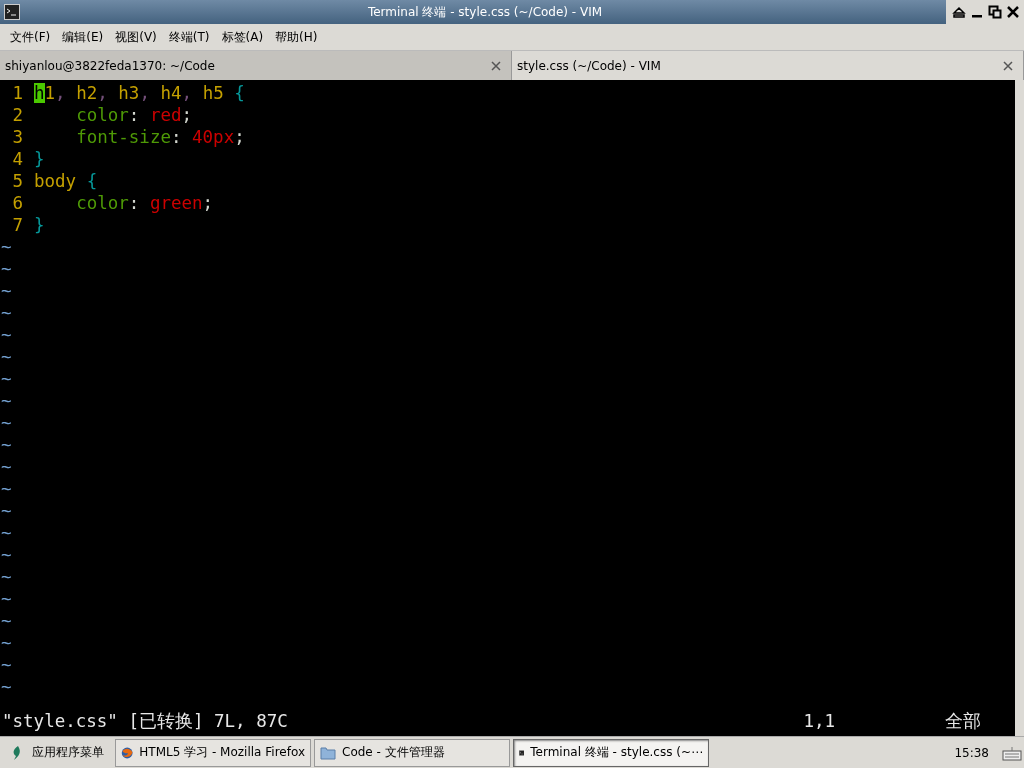 This screenshot has width=1024, height=768. I want to click on tab-label: shiyanlou@3822feda1370: ~/Code, so click(110, 65).